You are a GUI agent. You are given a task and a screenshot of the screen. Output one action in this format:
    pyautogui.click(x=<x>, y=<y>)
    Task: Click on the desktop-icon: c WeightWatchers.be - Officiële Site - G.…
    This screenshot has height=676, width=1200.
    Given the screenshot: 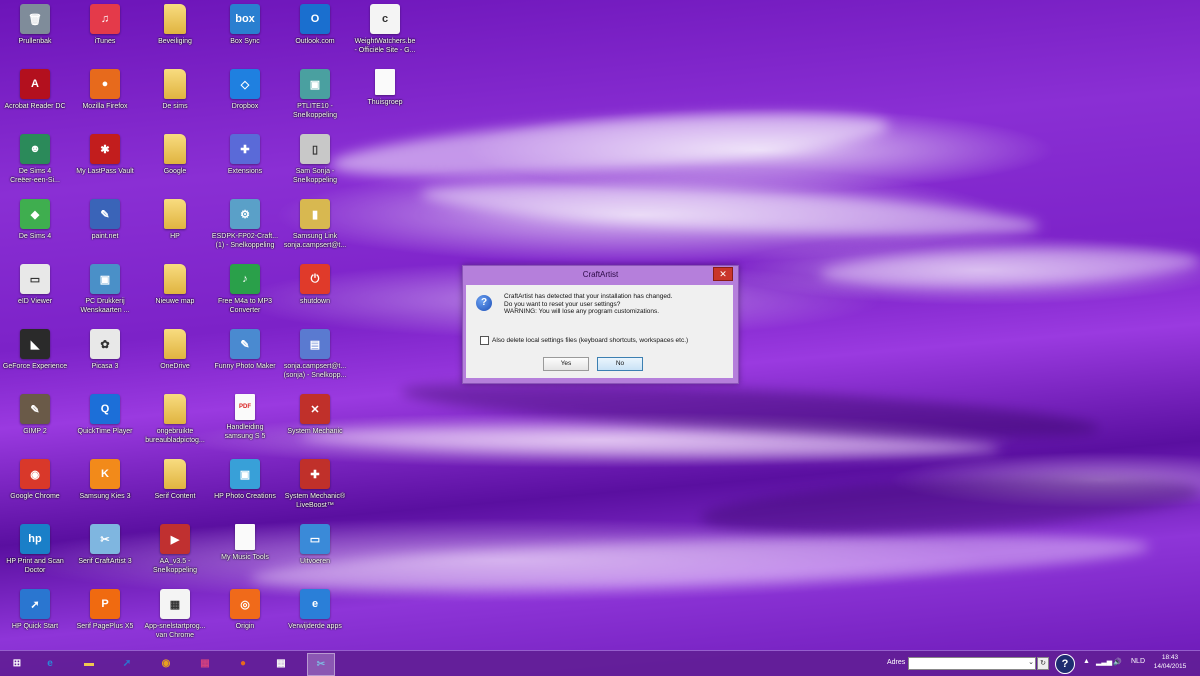 What is the action you would take?
    pyautogui.click(x=385, y=35)
    